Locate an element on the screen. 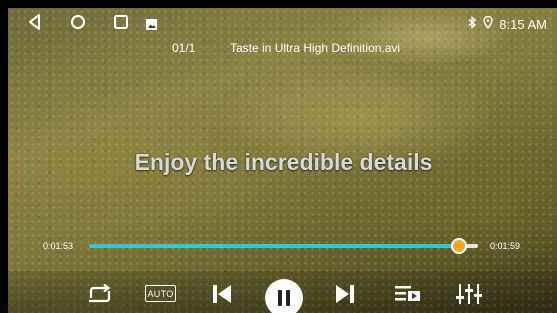 This screenshot has width=557, height=313. seek-bar-thumb is located at coordinates (458, 246).